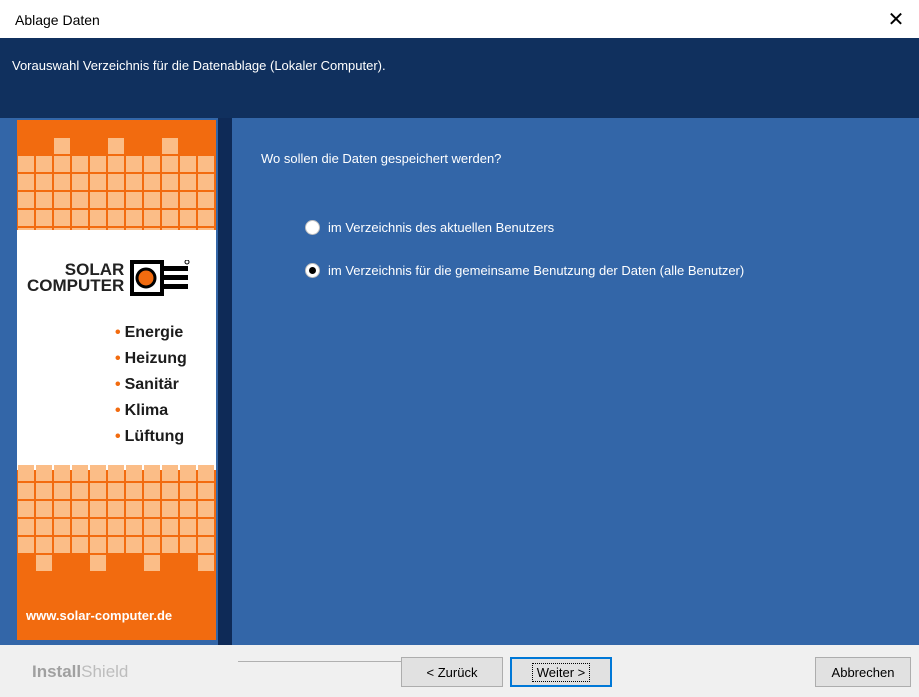  What do you see at coordinates (150, 436) in the screenshot?
I see `feature-item: • Lüftung` at bounding box center [150, 436].